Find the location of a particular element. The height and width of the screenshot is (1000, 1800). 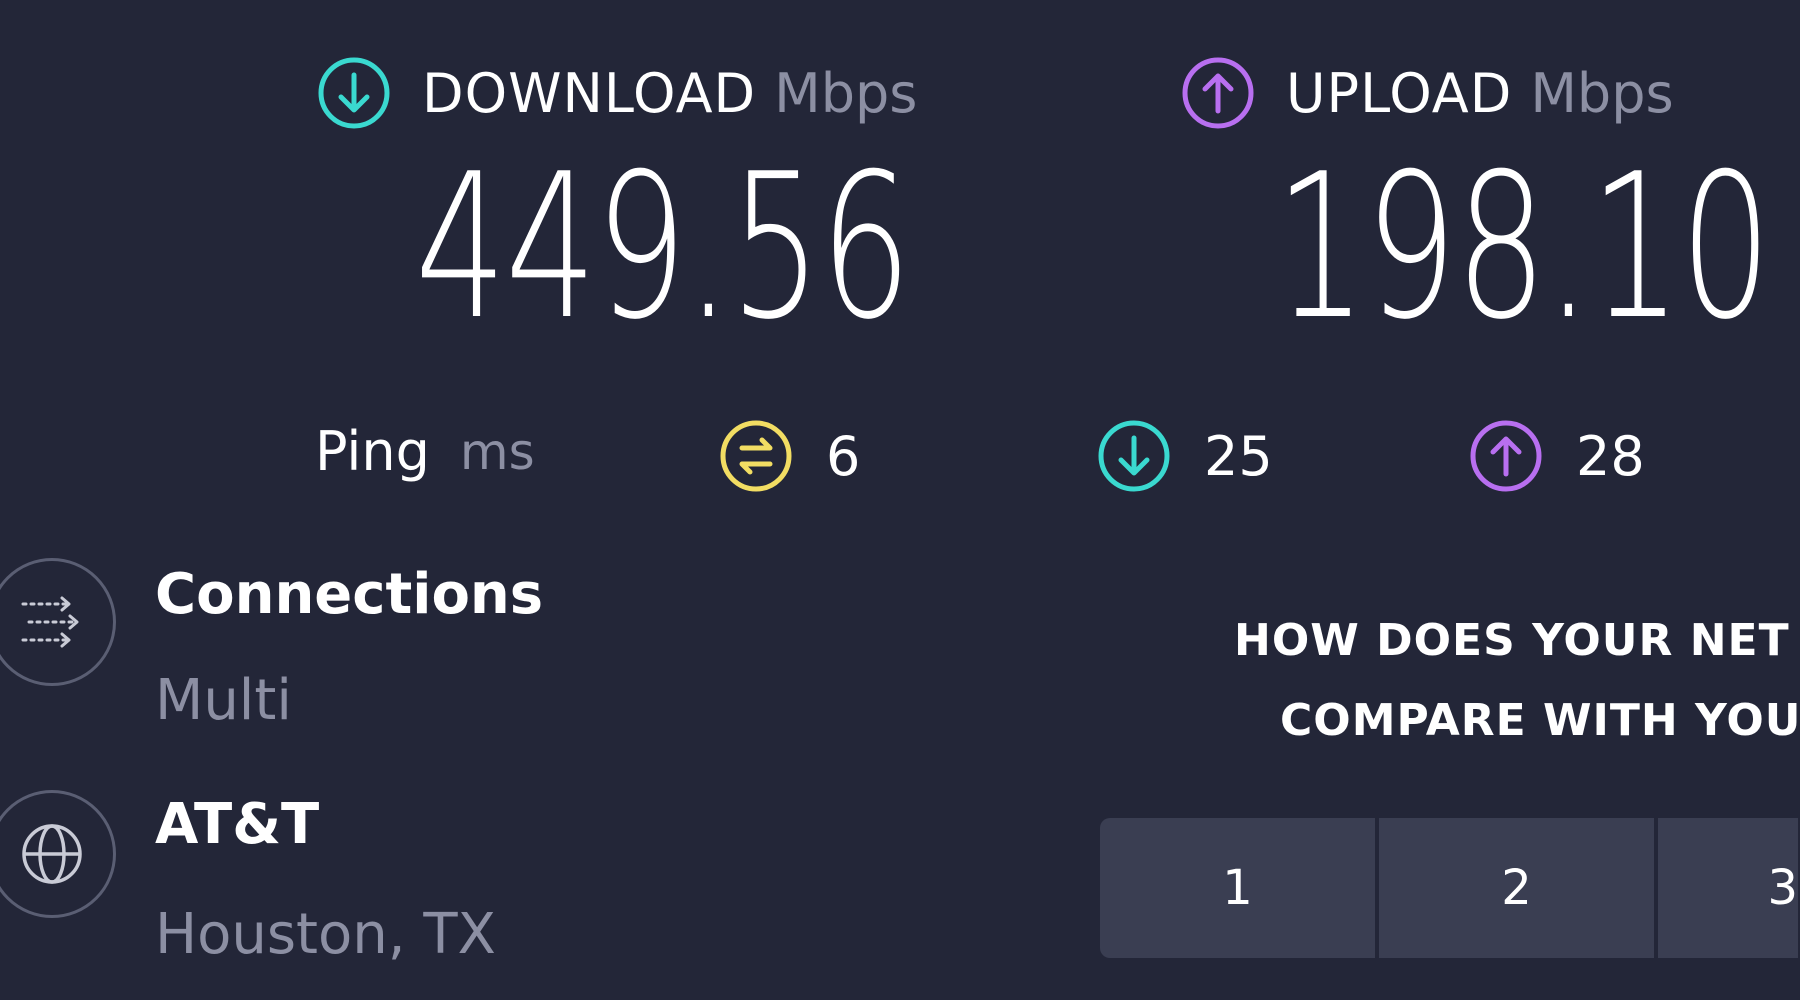

globe-icon is located at coordinates (58, 854).